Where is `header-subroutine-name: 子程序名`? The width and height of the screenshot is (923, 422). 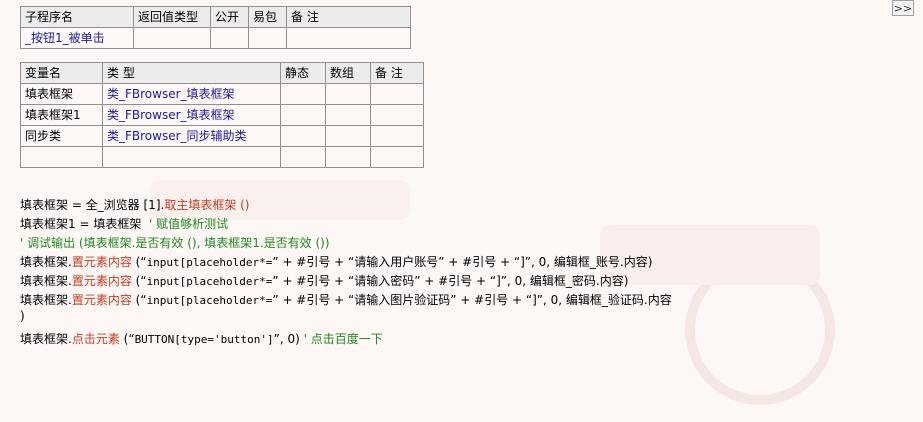 header-subroutine-name: 子程序名 is located at coordinates (77, 17).